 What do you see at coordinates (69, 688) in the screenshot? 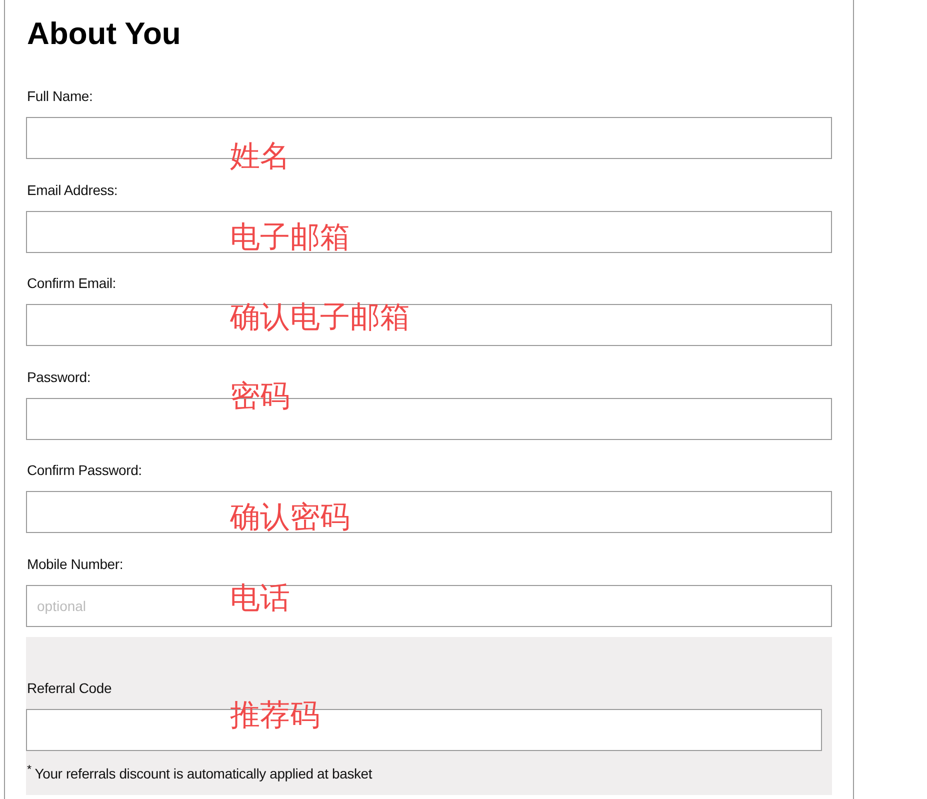
I see `field-label: Referral Code` at bounding box center [69, 688].